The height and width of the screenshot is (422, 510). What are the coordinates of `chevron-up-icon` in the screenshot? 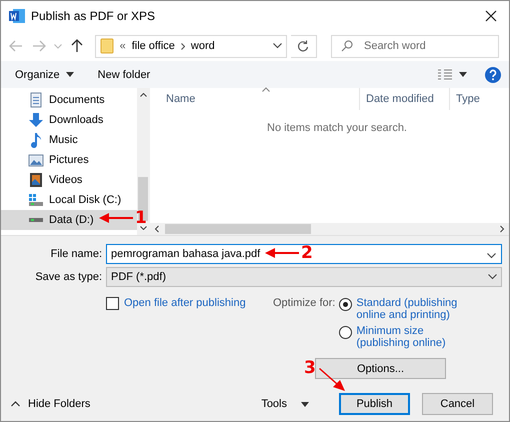 It's located at (15, 404).